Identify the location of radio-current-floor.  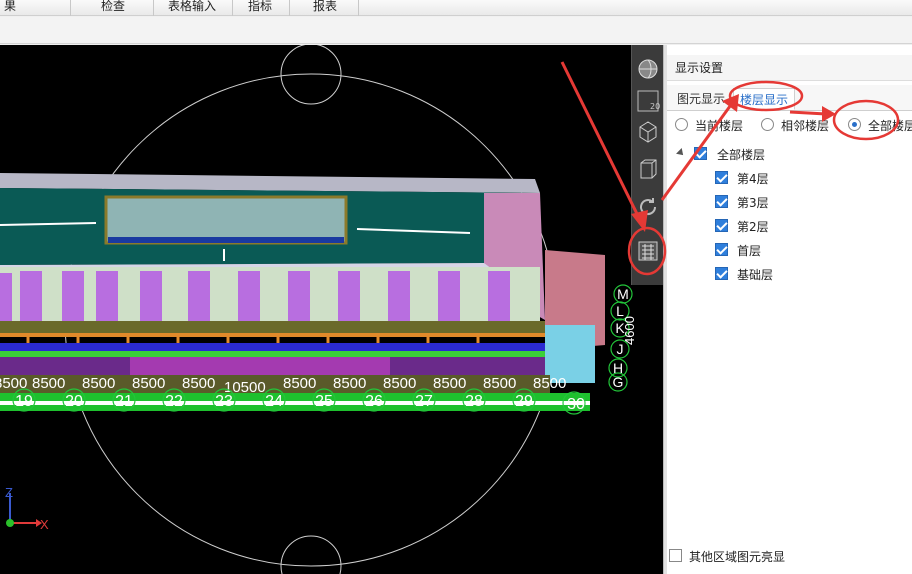
(681, 124).